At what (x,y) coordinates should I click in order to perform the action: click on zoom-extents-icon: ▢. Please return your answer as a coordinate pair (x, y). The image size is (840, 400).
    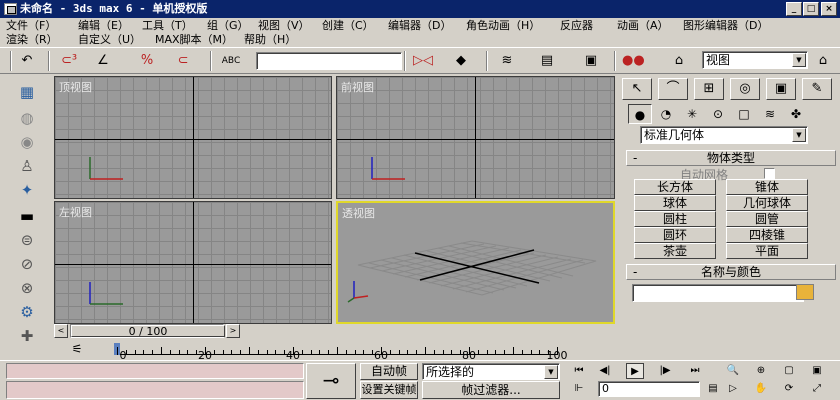
    Looking at the image, I should click on (789, 371).